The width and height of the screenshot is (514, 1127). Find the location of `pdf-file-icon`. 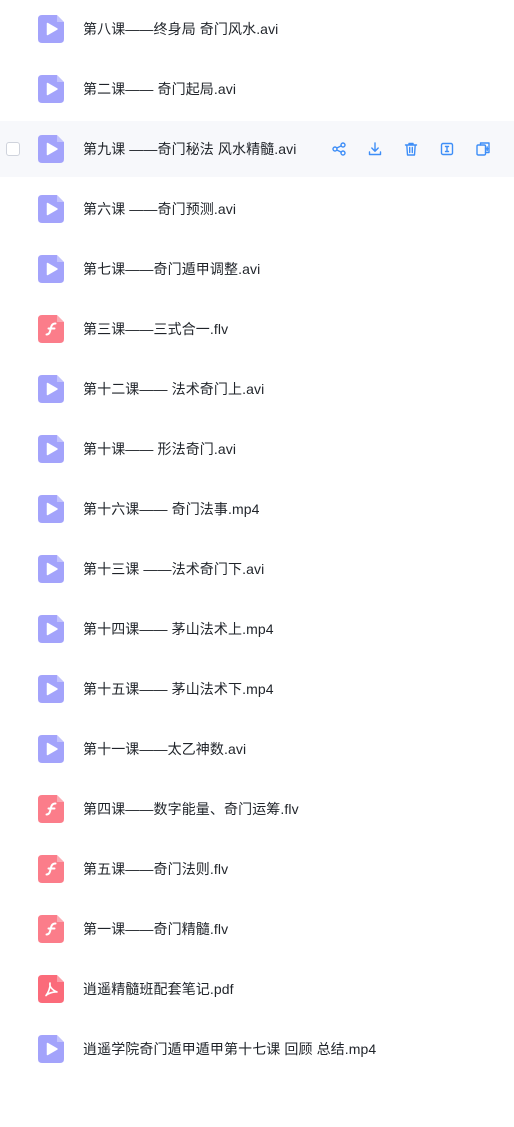

pdf-file-icon is located at coordinates (51, 989).